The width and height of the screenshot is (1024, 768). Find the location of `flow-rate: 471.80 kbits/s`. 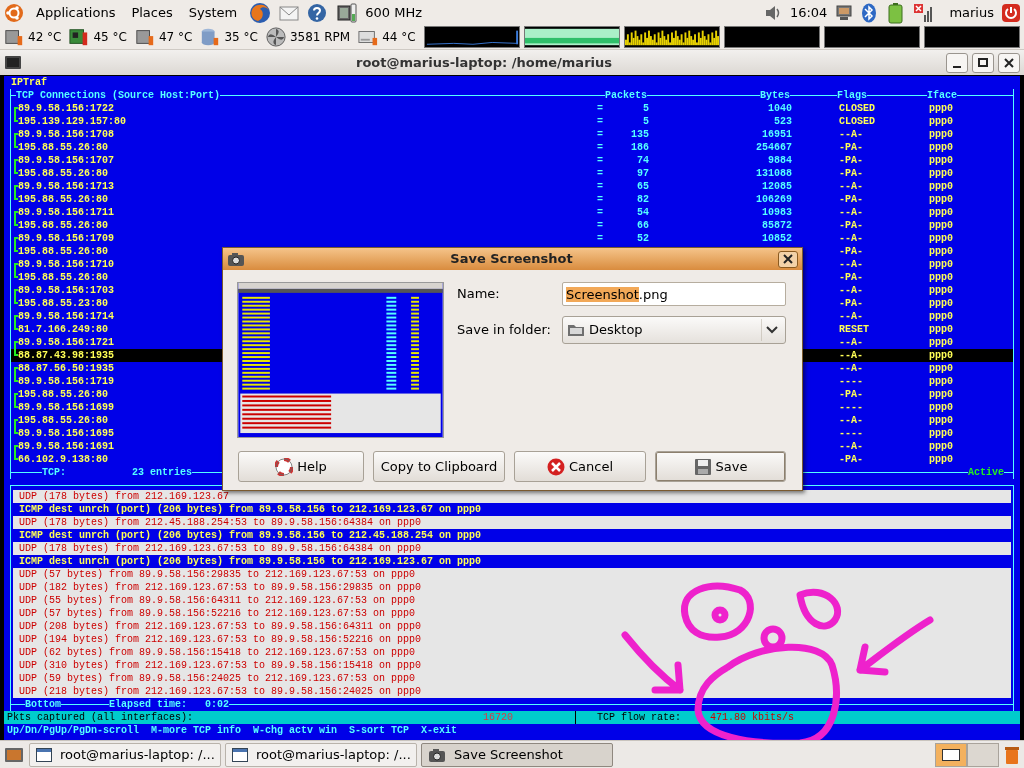

flow-rate: 471.80 kbits/s is located at coordinates (752, 717).